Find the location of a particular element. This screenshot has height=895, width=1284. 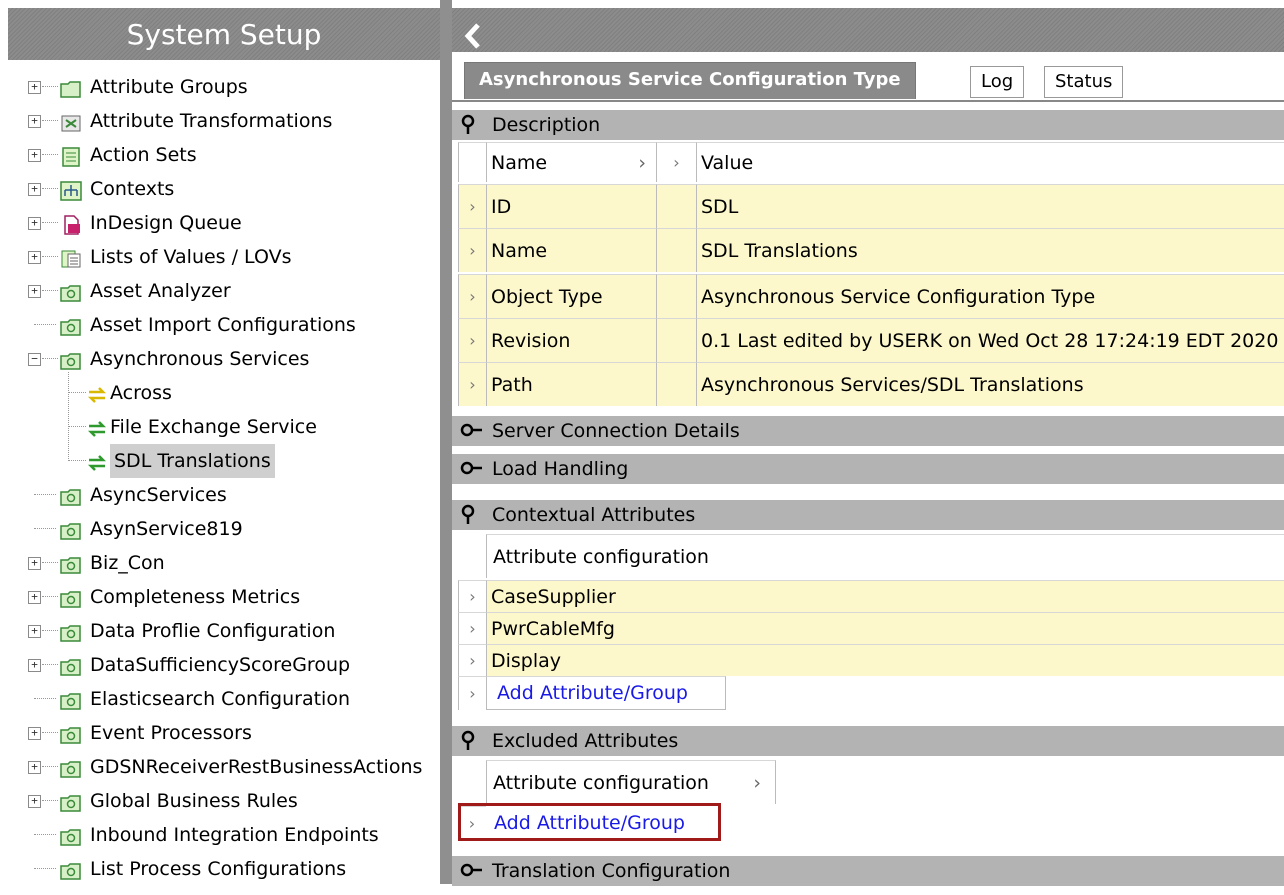

contextual-attribute-row: › CaseSupplier is located at coordinates (871, 596).